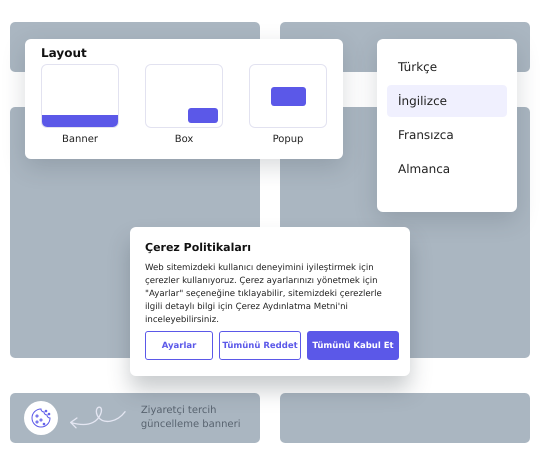  I want to click on cookie-icon, so click(41, 418).